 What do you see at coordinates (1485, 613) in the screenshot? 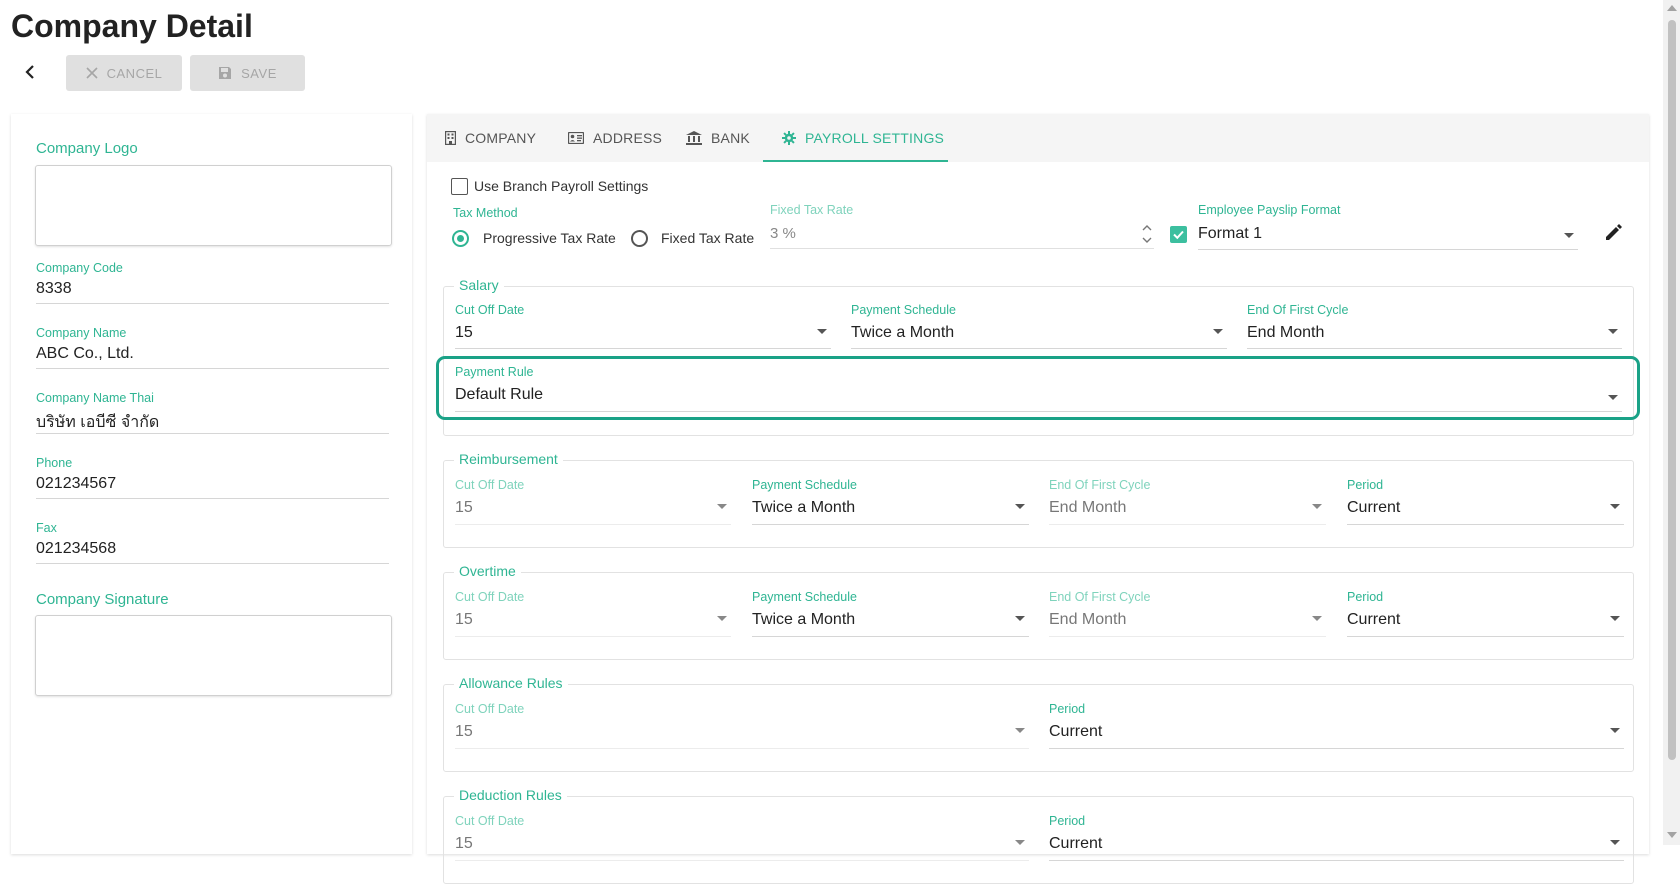
I see `overtime-period-select: Period Current` at bounding box center [1485, 613].